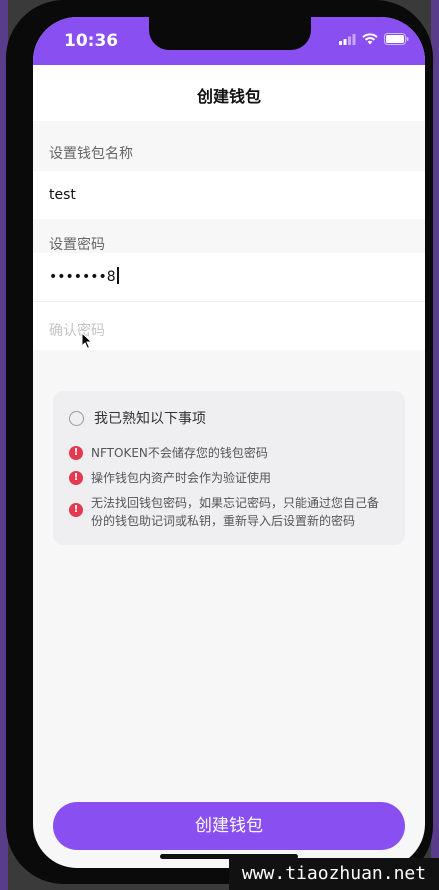  I want to click on battery-icon, so click(396, 39).